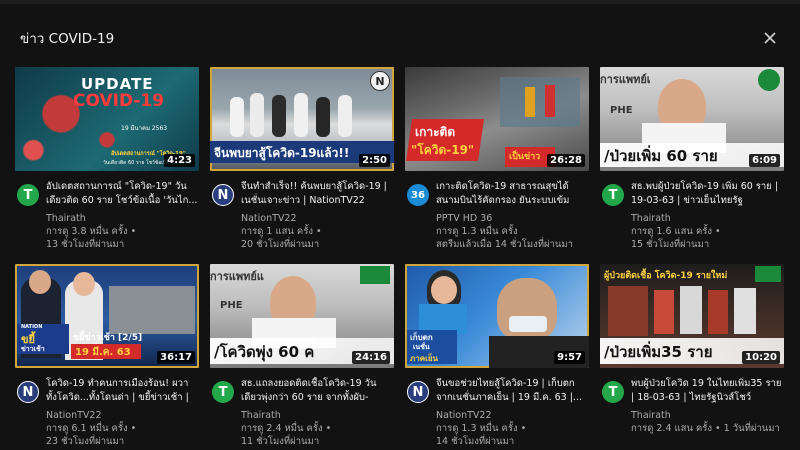  I want to click on thumb-text: /โควิดพุ่ง 60 ค, so click(264, 352).